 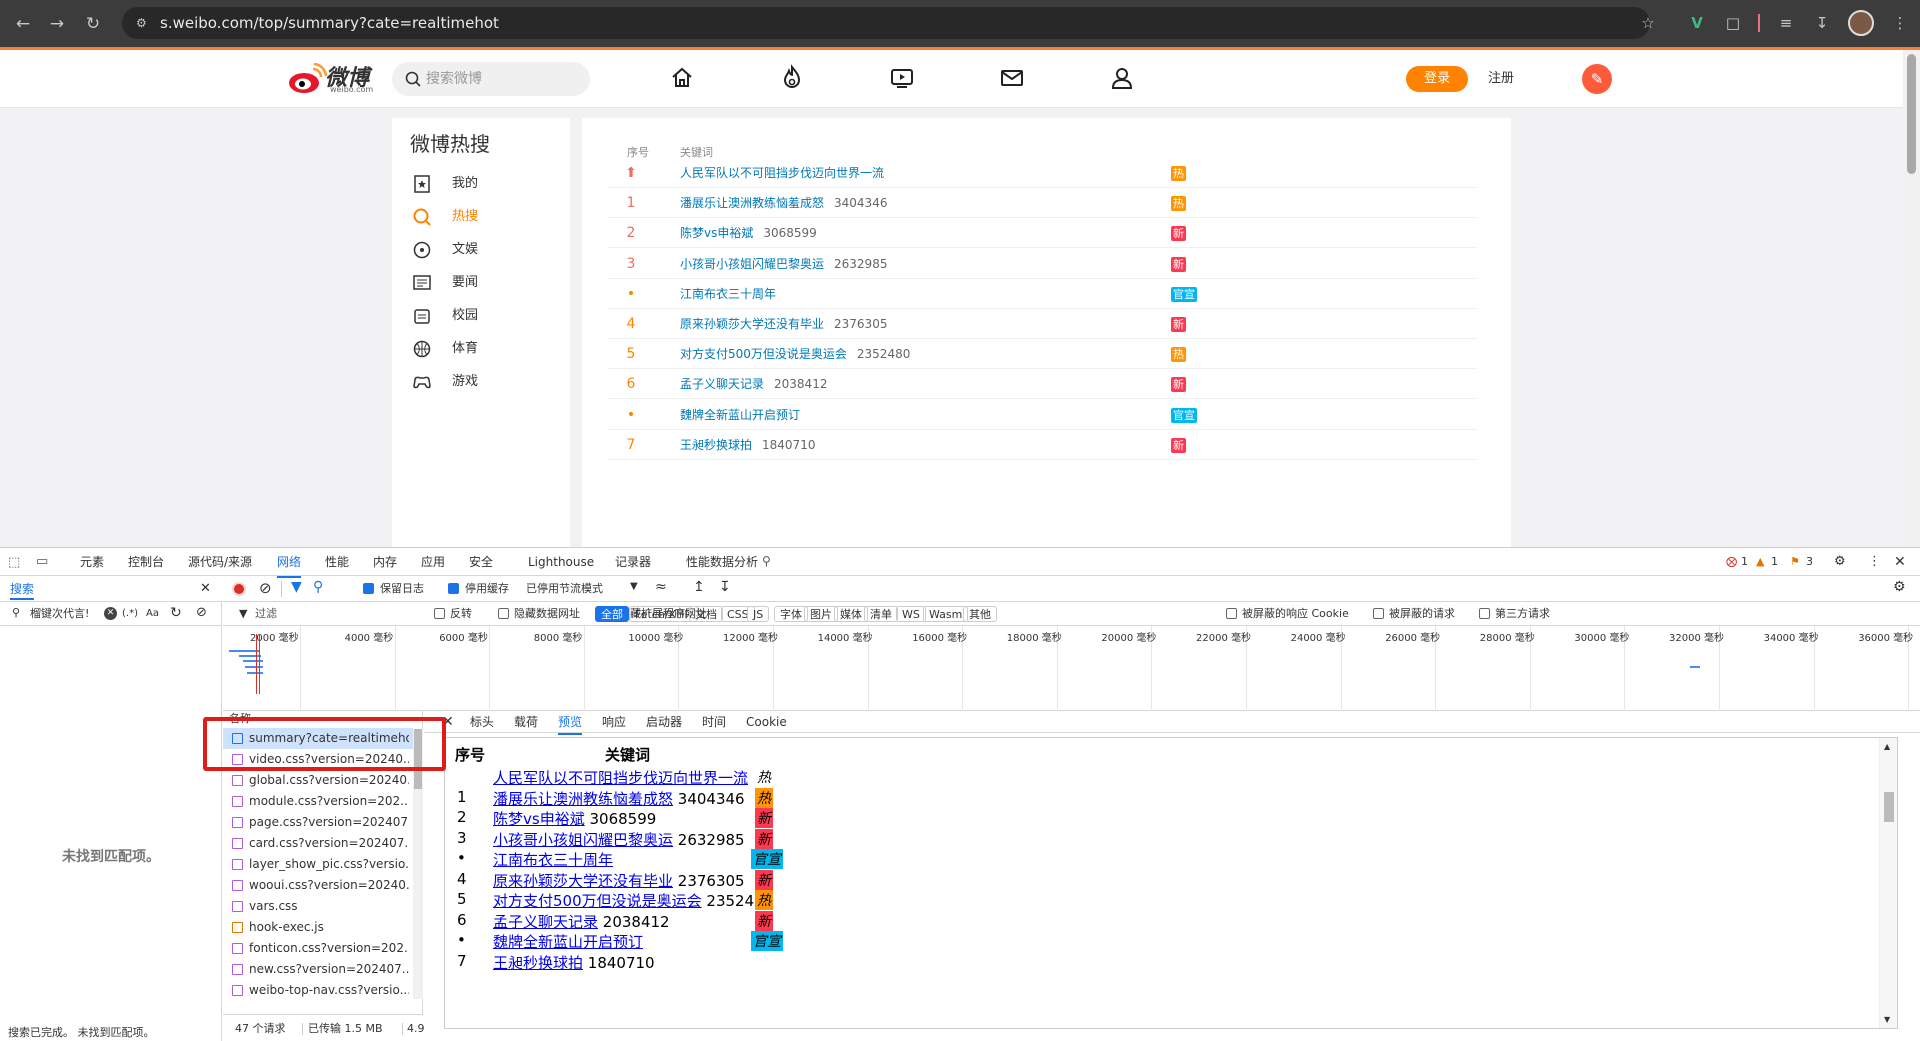 I want to click on tab-timing: 时间, so click(x=714, y=722).